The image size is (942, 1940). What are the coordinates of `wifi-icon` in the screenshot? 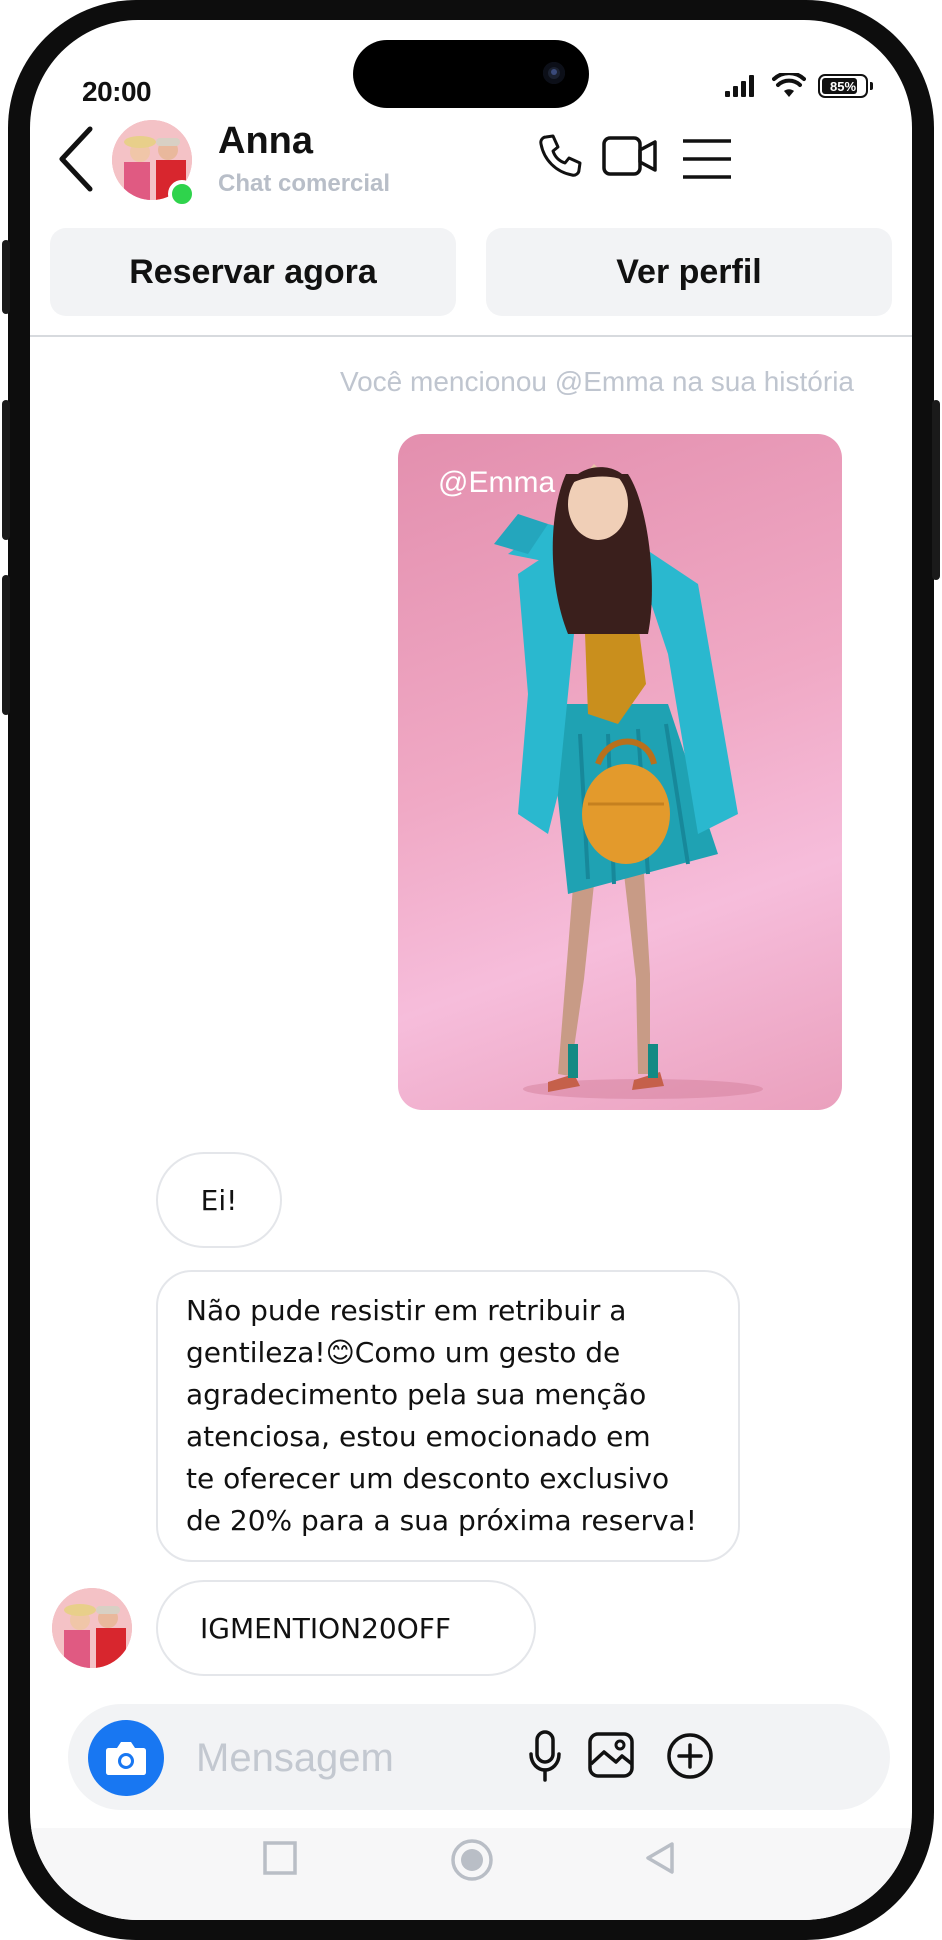 It's located at (789, 85).